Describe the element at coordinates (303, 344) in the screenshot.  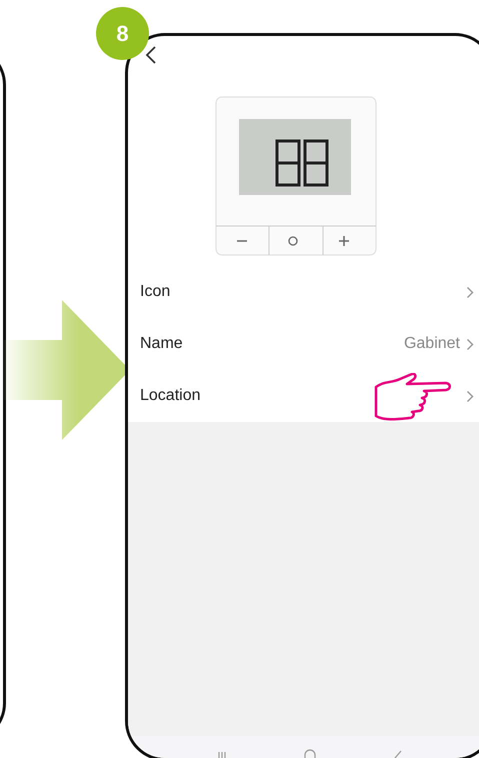
I see `settings-row: Name Gabinet` at that location.